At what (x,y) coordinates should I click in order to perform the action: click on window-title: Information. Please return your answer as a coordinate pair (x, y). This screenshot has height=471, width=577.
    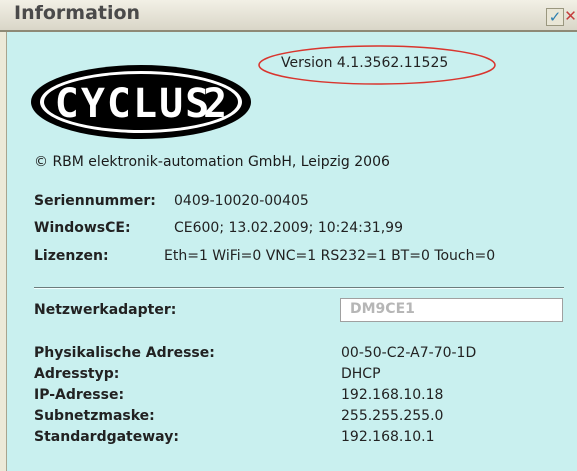
    Looking at the image, I should click on (77, 13).